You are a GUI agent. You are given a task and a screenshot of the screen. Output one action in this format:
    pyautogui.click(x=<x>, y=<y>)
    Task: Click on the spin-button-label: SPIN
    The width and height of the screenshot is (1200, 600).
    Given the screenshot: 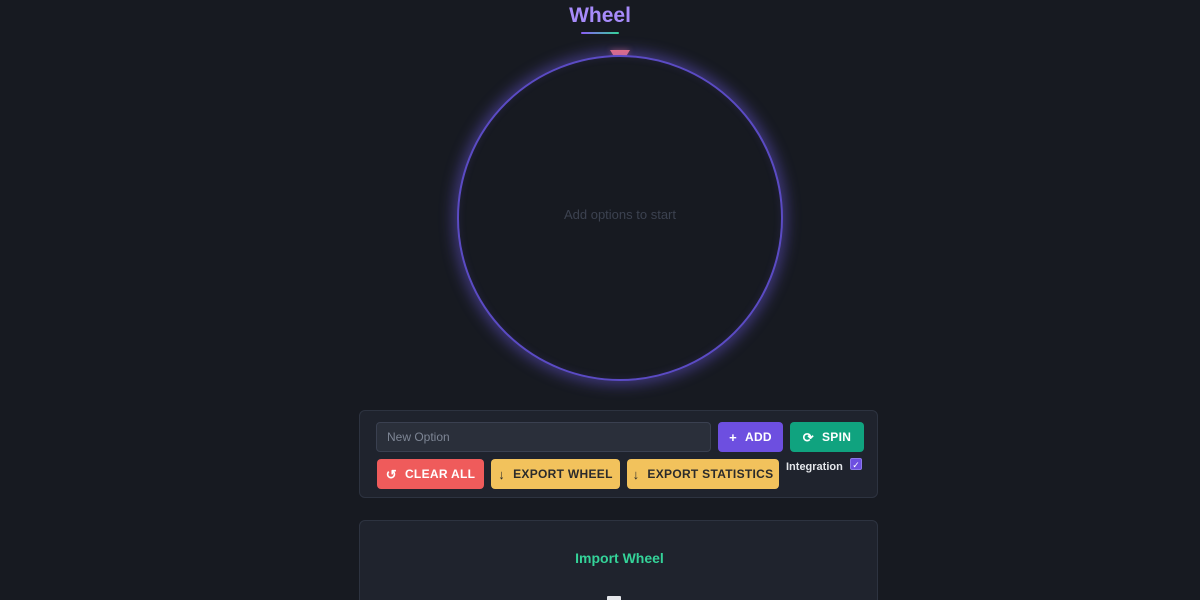 What is the action you would take?
    pyautogui.click(x=836, y=437)
    